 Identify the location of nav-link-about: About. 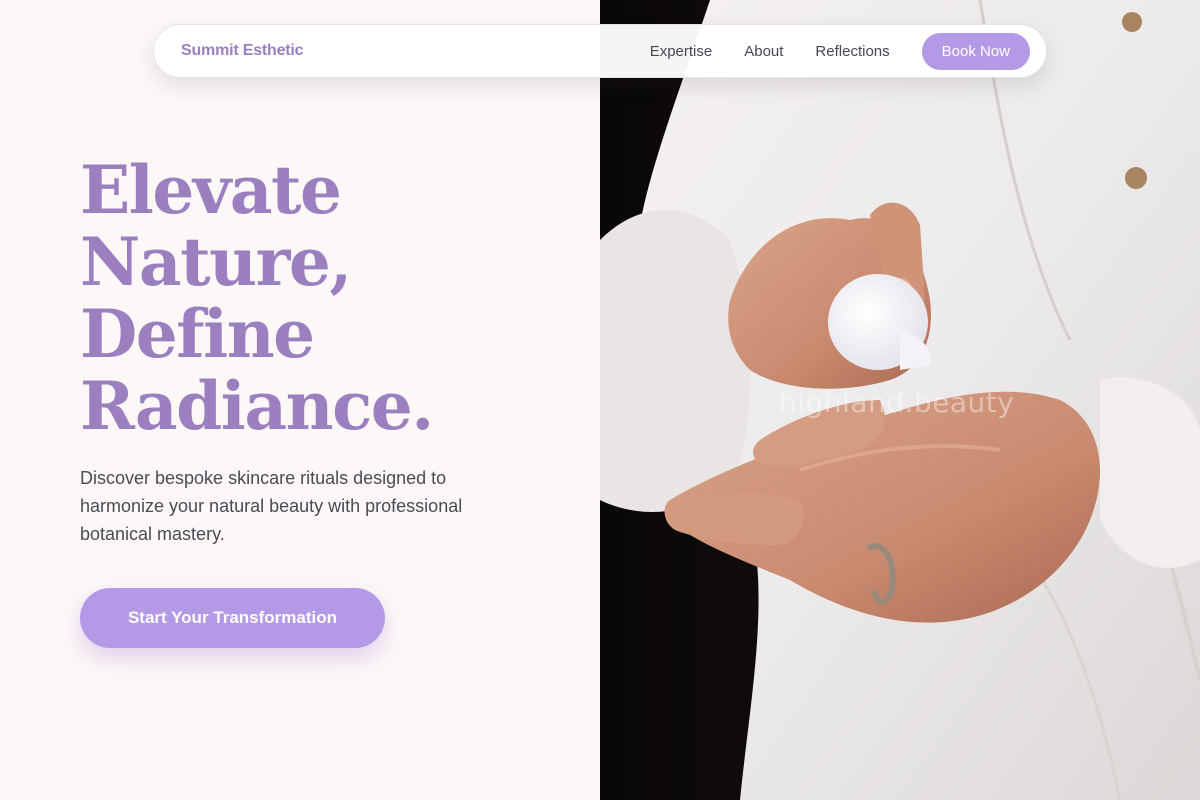
(763, 51).